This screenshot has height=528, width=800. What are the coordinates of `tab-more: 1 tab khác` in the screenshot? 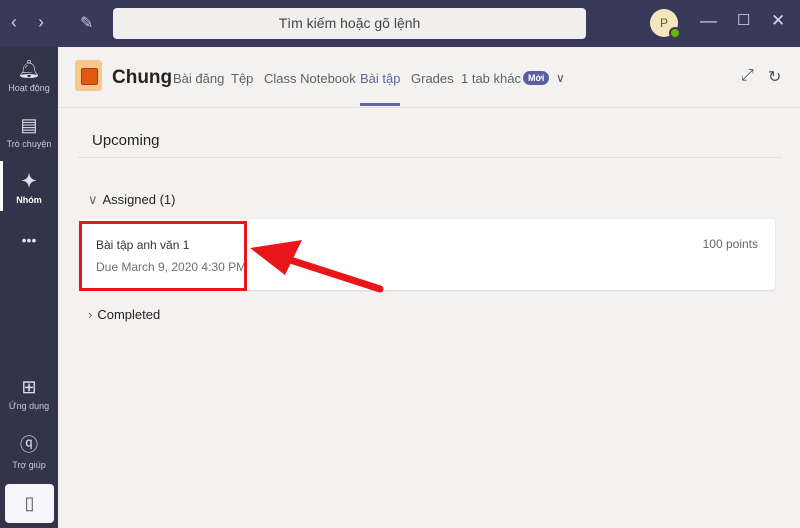 It's located at (491, 78).